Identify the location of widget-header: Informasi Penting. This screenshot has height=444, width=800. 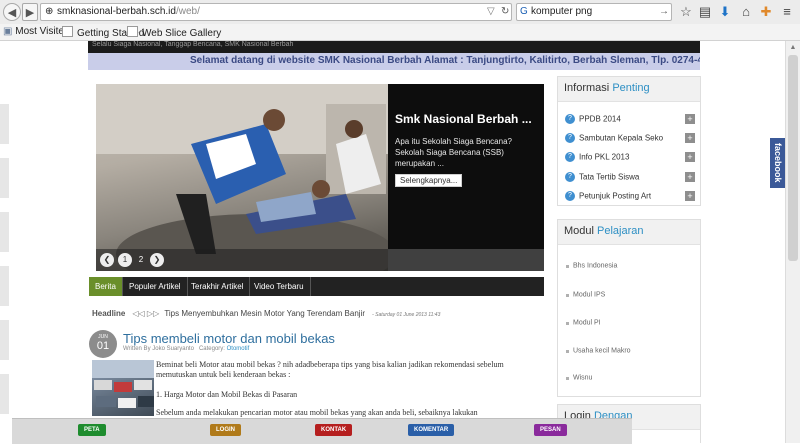
(629, 89).